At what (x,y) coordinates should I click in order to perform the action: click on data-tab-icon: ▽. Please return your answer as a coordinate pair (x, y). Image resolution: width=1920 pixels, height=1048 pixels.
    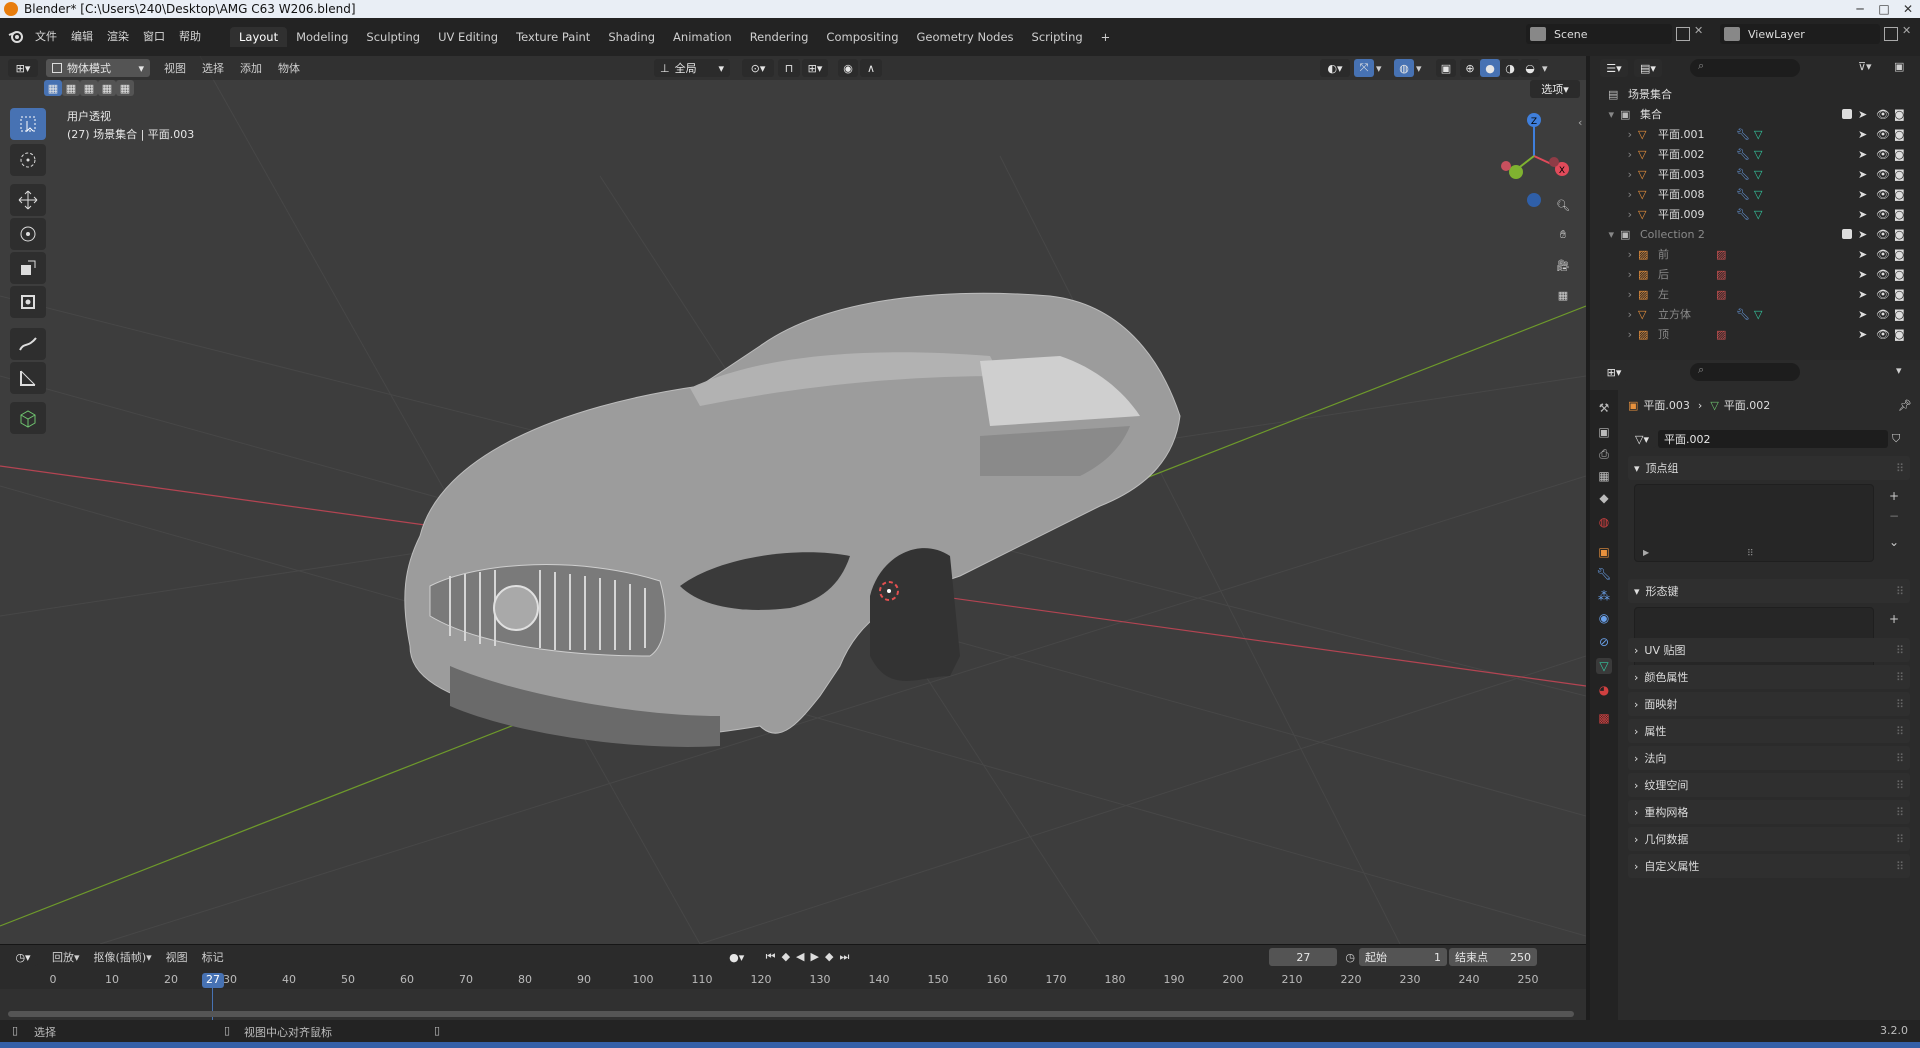
    Looking at the image, I should click on (1604, 666).